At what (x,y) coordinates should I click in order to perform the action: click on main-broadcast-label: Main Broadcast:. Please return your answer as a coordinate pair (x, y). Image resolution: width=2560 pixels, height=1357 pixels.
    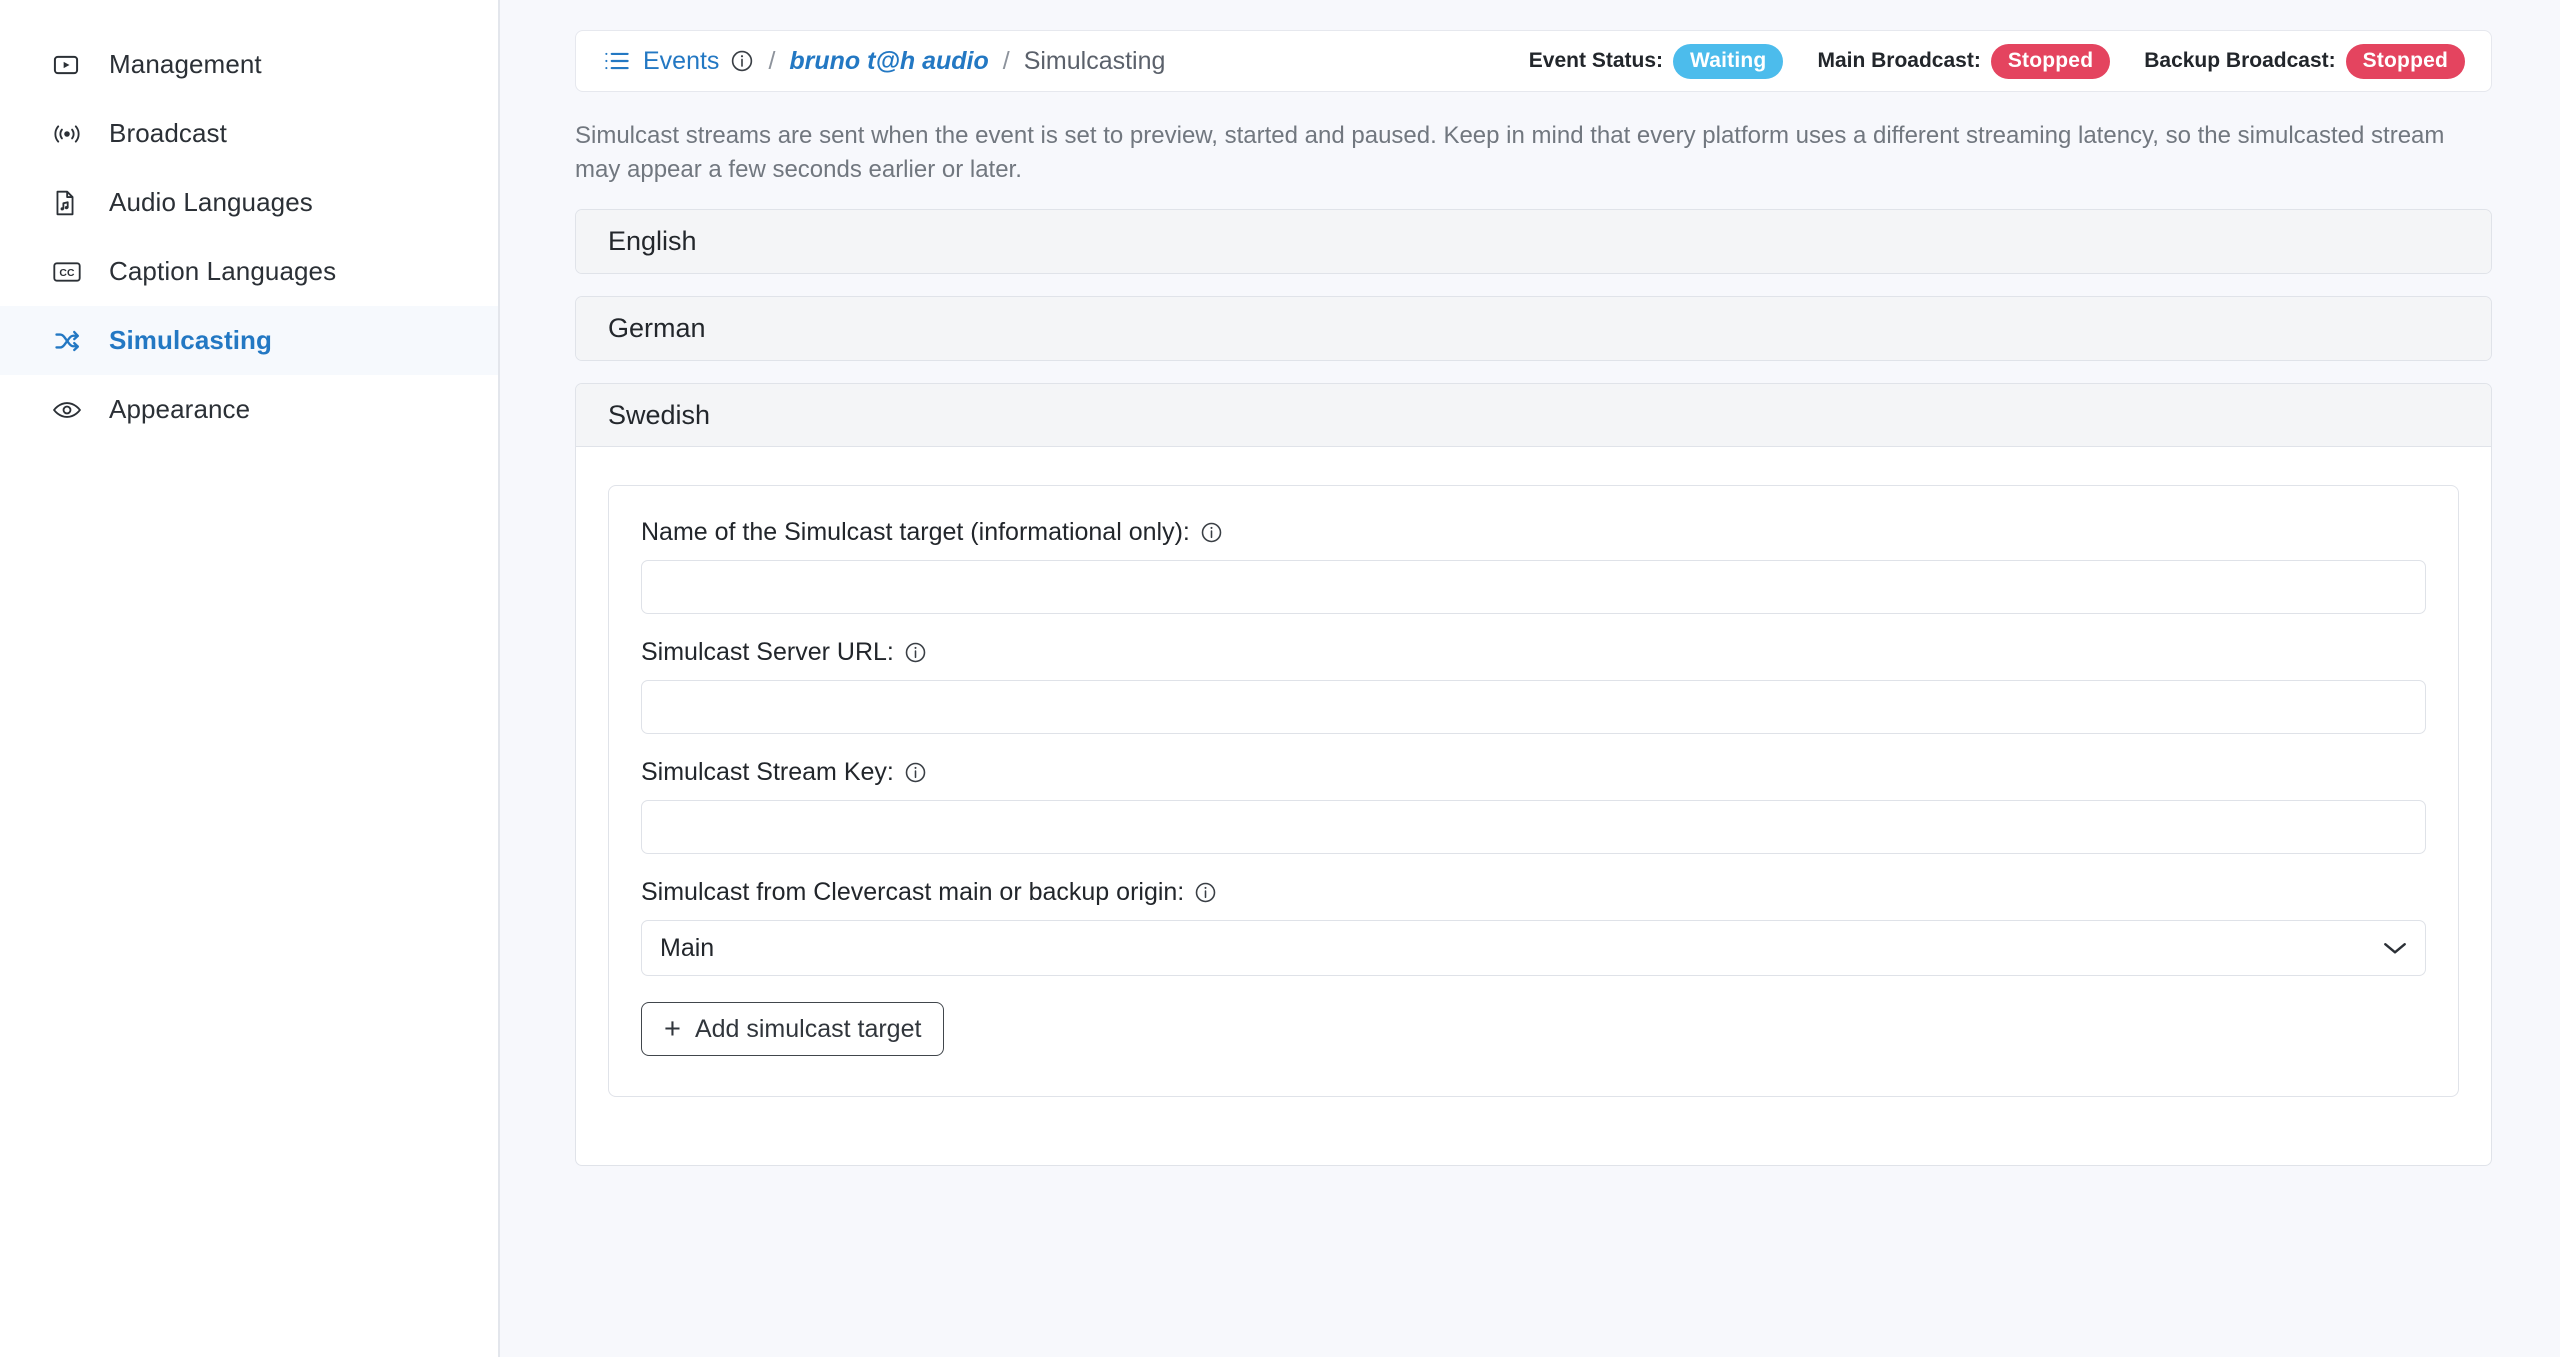
    Looking at the image, I should click on (1899, 60).